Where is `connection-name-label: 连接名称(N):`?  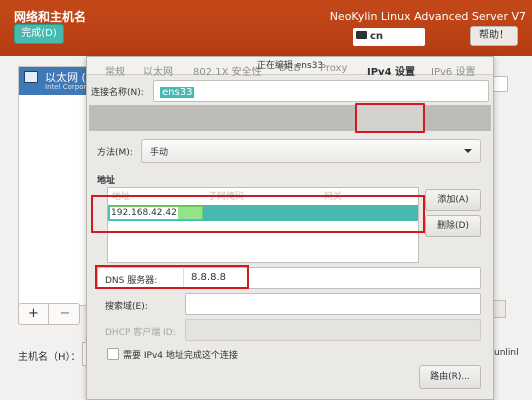 connection-name-label: 连接名称(N): is located at coordinates (117, 93).